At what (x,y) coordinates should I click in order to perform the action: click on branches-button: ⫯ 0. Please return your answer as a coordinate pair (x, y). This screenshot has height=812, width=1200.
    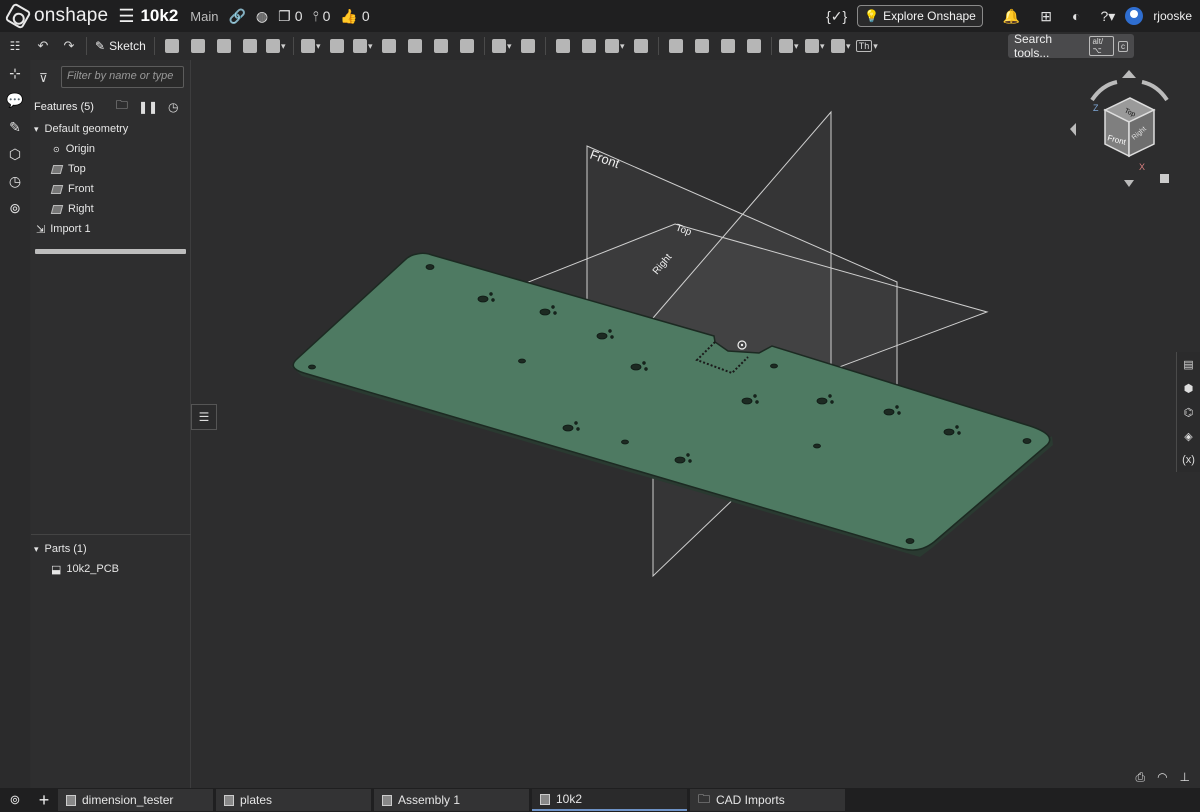
    Looking at the image, I should click on (321, 16).